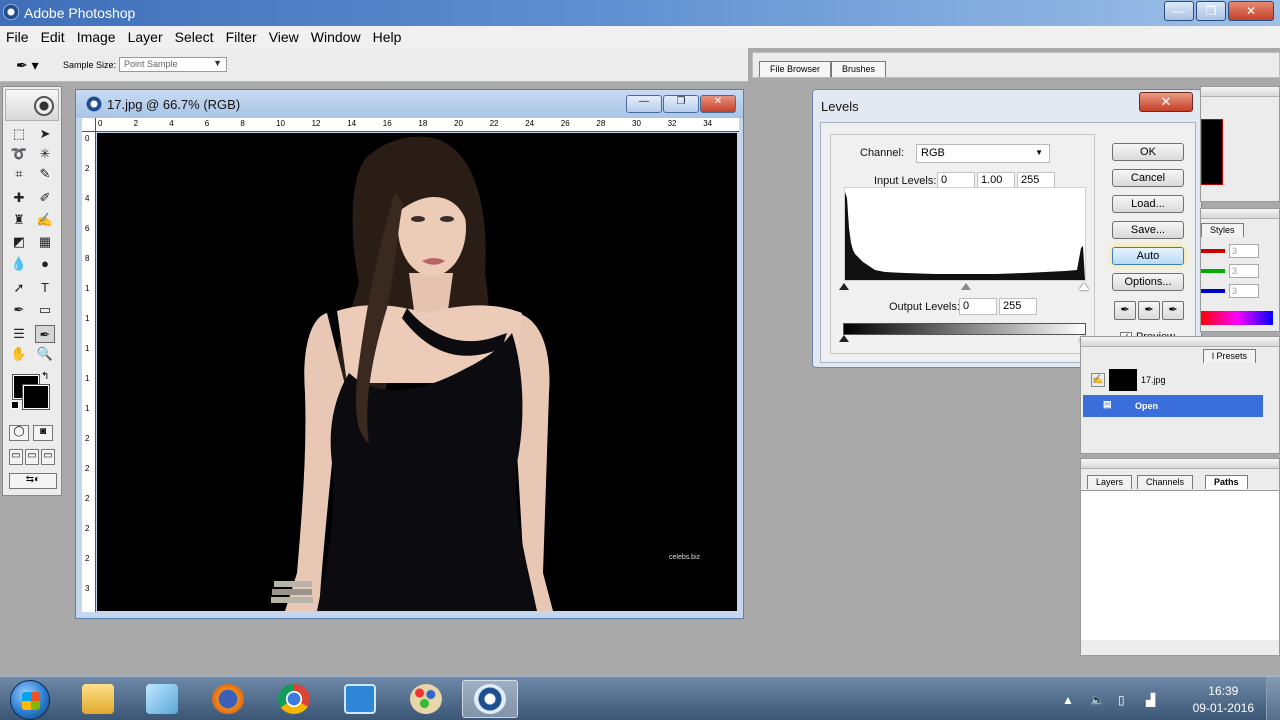 This screenshot has width=1280, height=720. Describe the element at coordinates (1230, 356) in the screenshot. I see `tab-tool-presets: l Presets` at that location.